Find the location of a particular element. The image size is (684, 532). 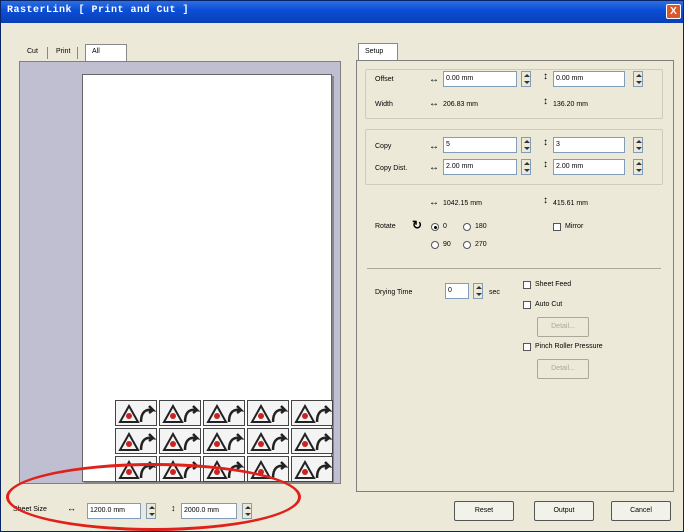

close-icon: X is located at coordinates (673, 11).